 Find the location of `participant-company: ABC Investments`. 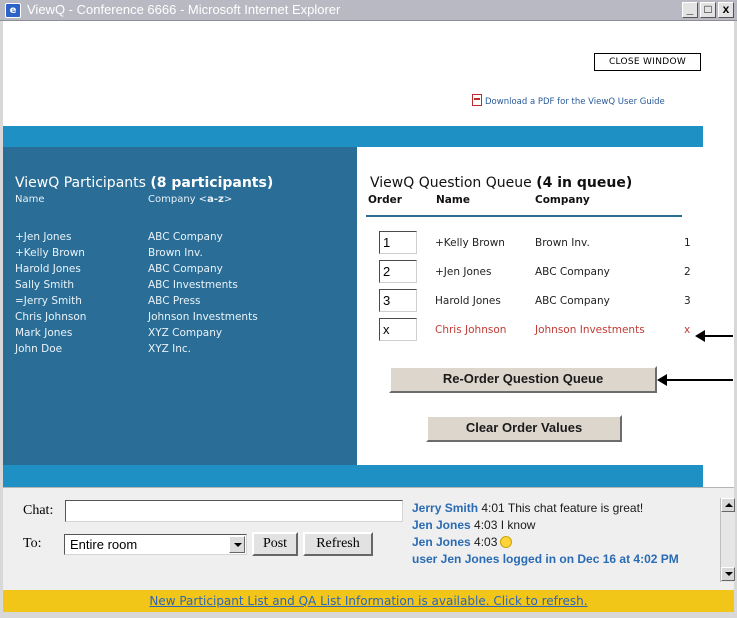

participant-company: ABC Investments is located at coordinates (193, 285).